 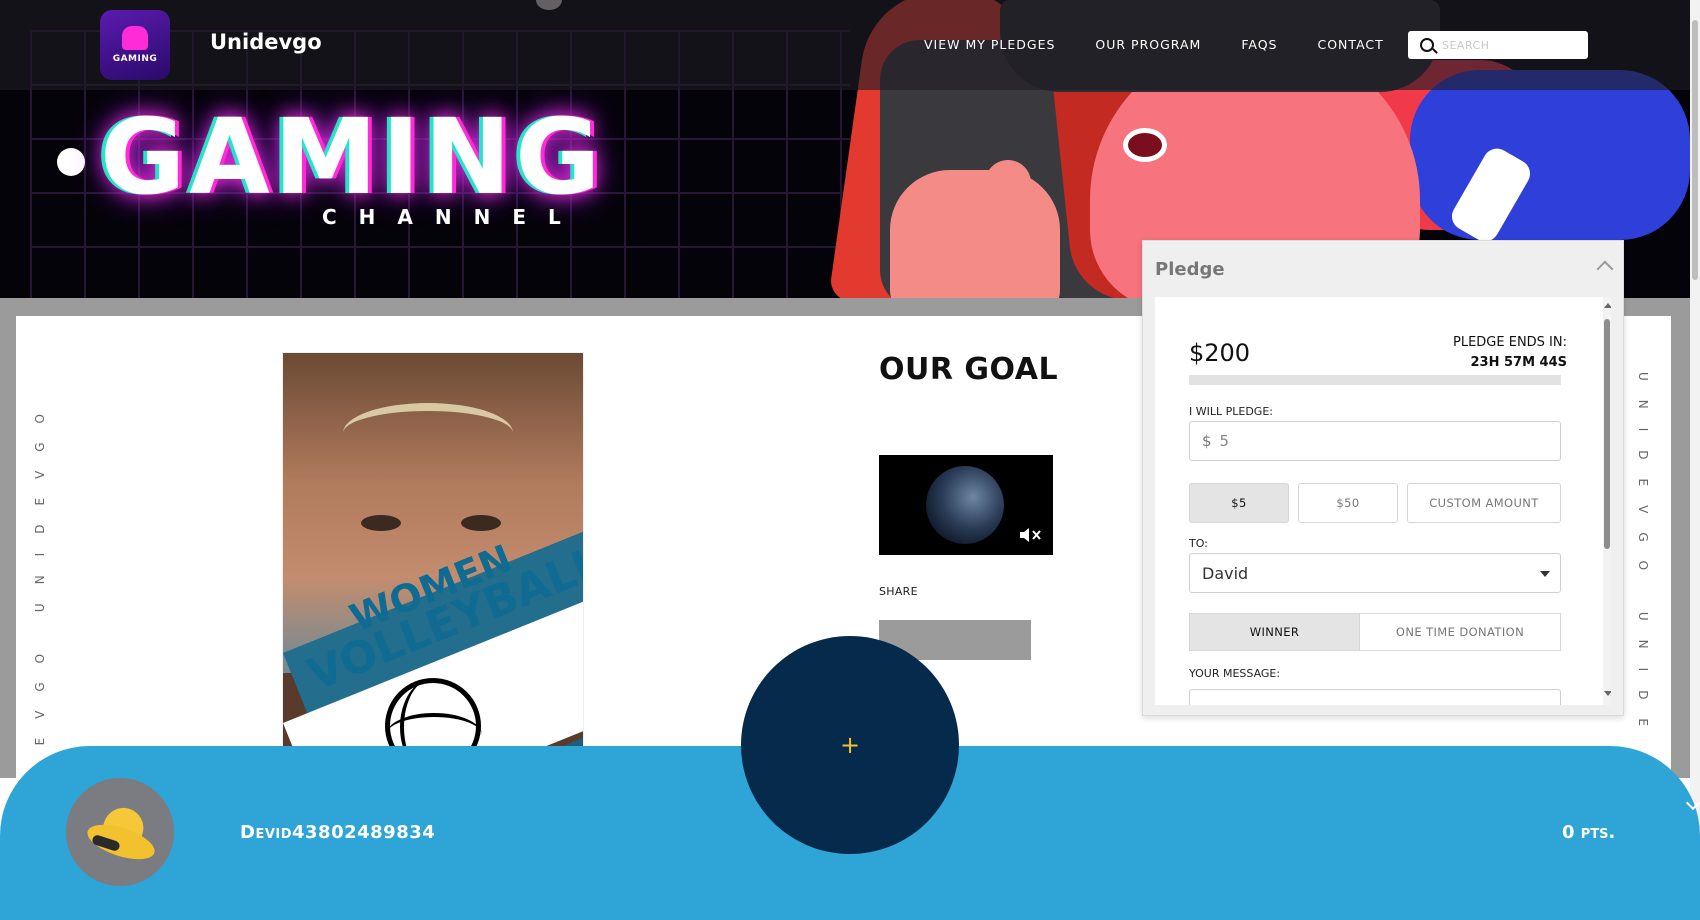 I want to click on earth-thumbnail, so click(x=965, y=505).